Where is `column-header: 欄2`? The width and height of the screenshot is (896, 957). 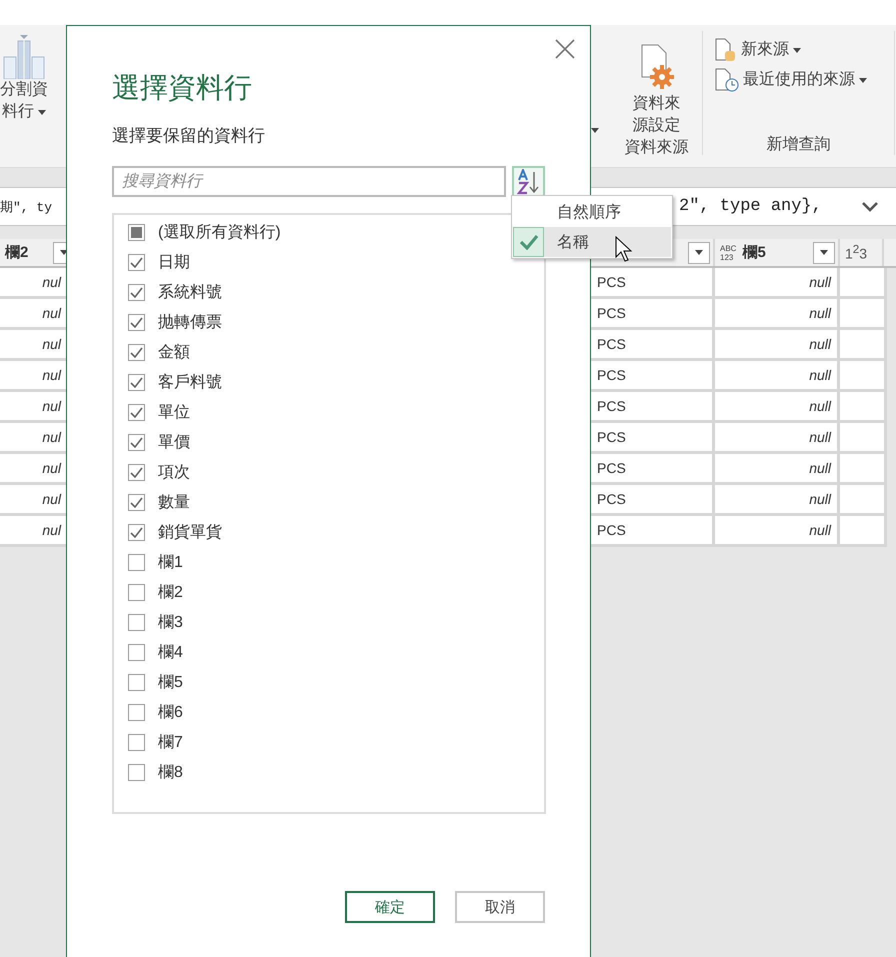
column-header: 欄2 is located at coordinates (16, 252).